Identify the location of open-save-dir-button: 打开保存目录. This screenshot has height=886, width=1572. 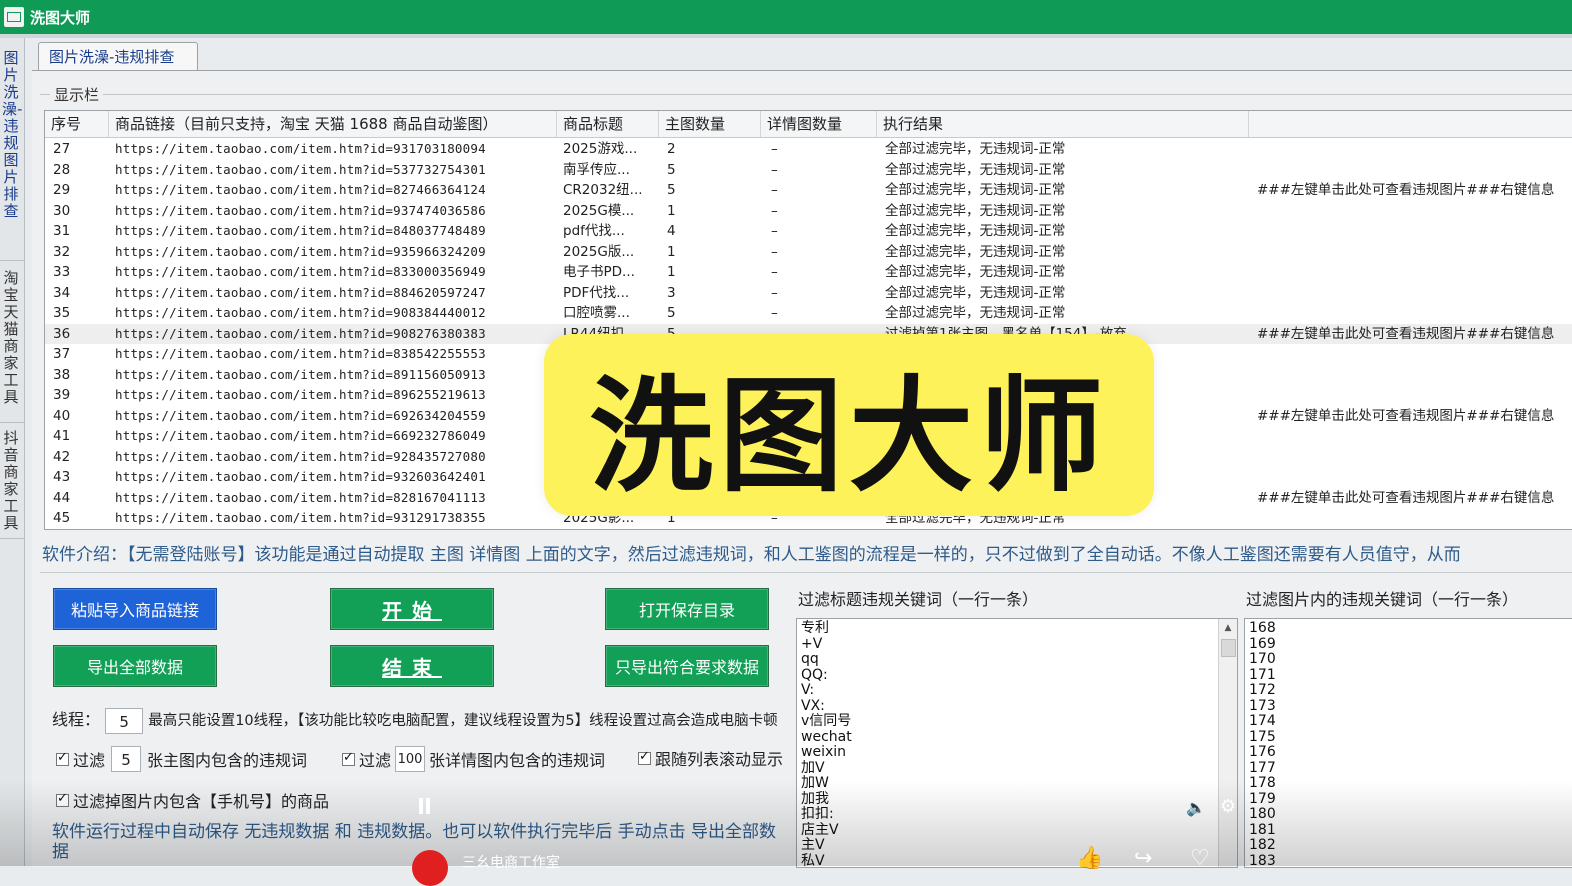
(687, 609).